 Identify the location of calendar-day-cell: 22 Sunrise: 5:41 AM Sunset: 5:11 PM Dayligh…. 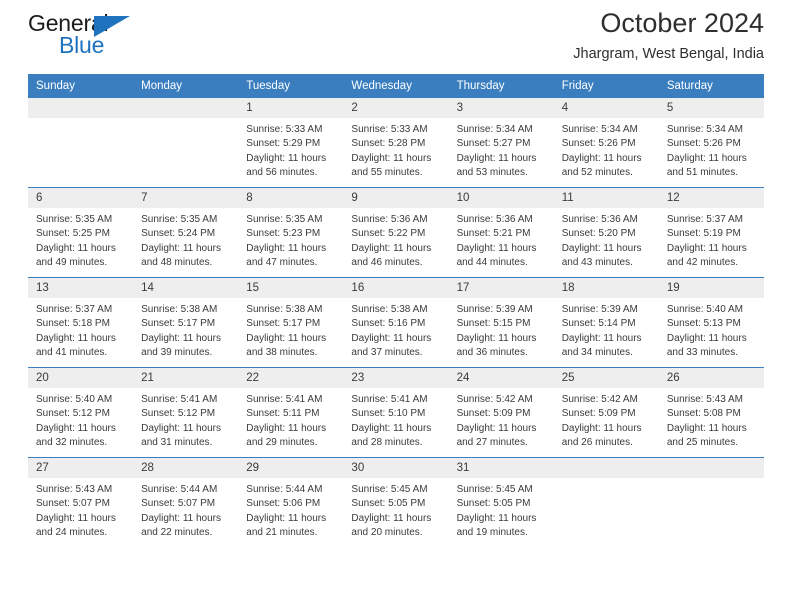
(291, 412).